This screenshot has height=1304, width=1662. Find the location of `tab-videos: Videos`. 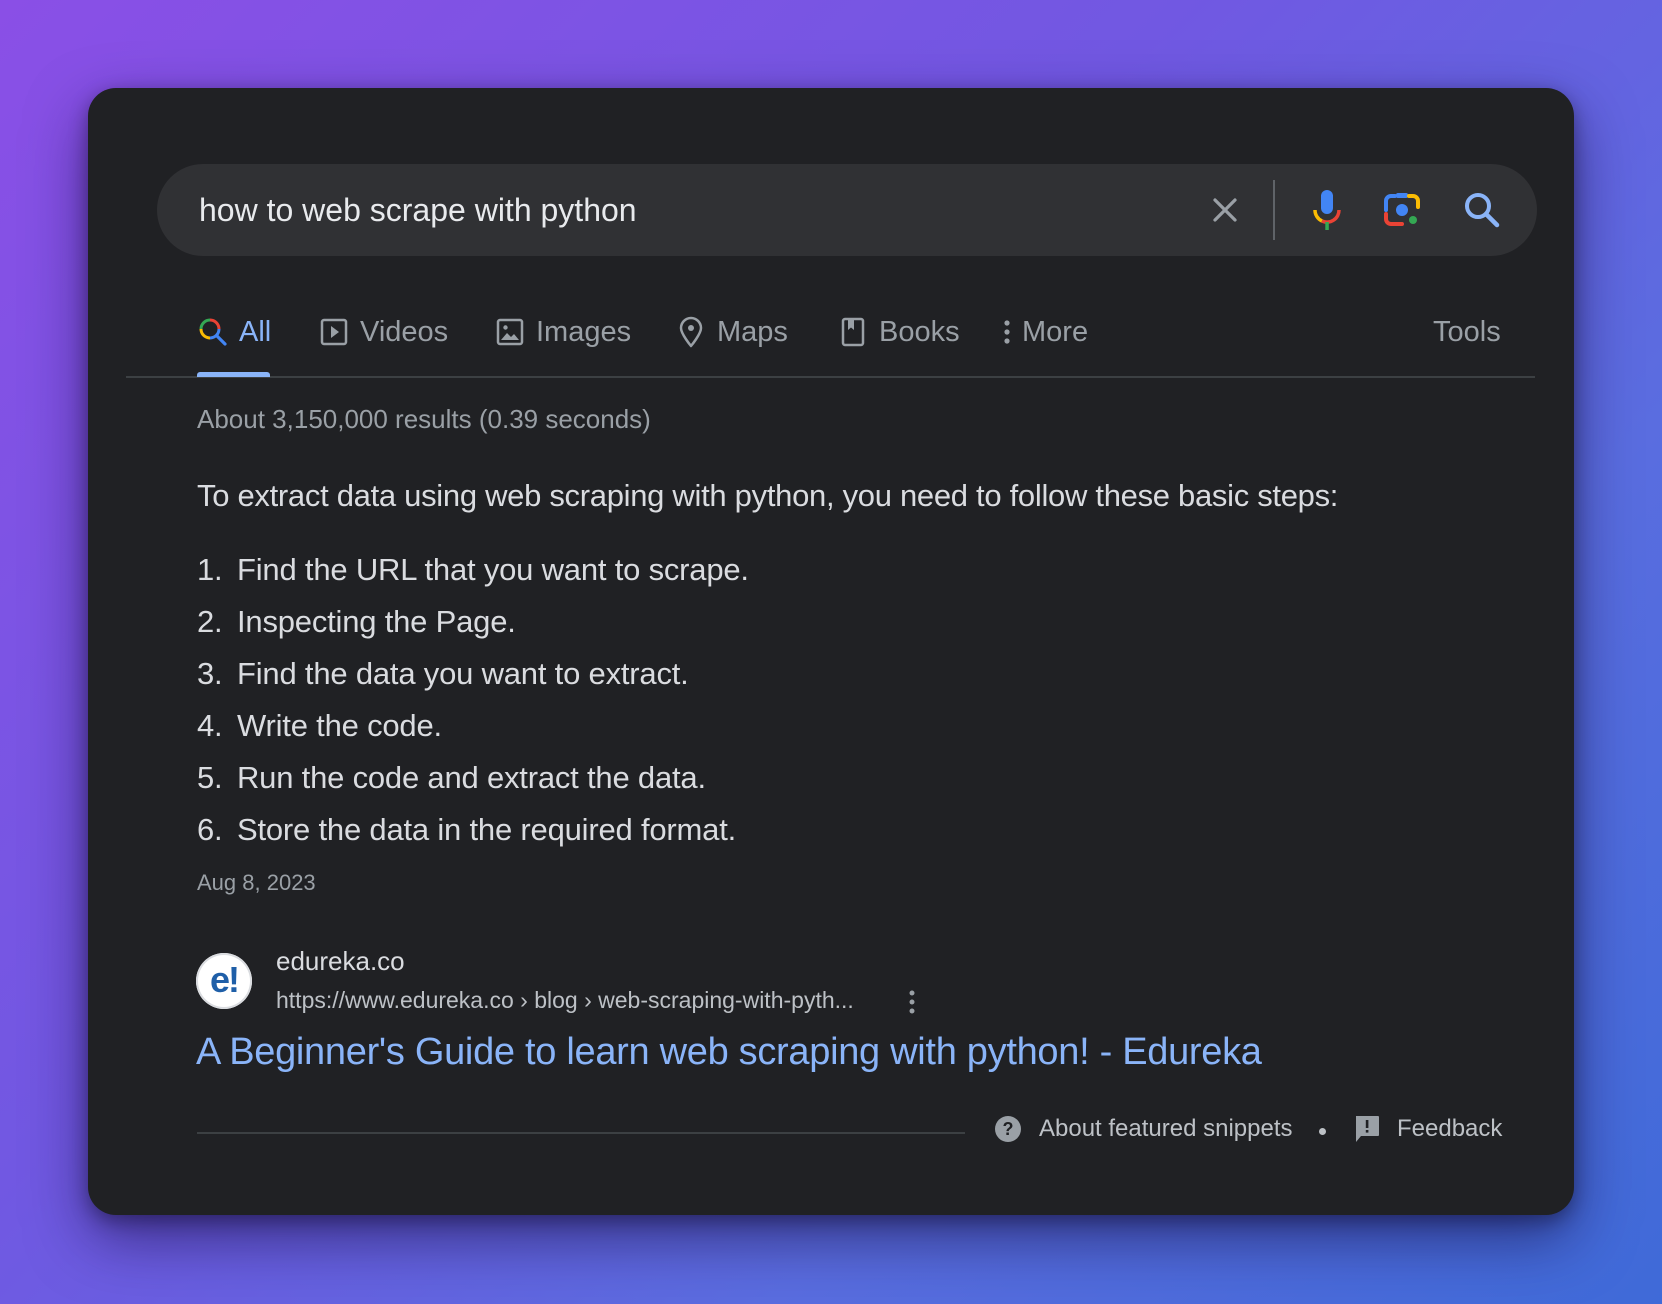

tab-videos: Videos is located at coordinates (383, 332).